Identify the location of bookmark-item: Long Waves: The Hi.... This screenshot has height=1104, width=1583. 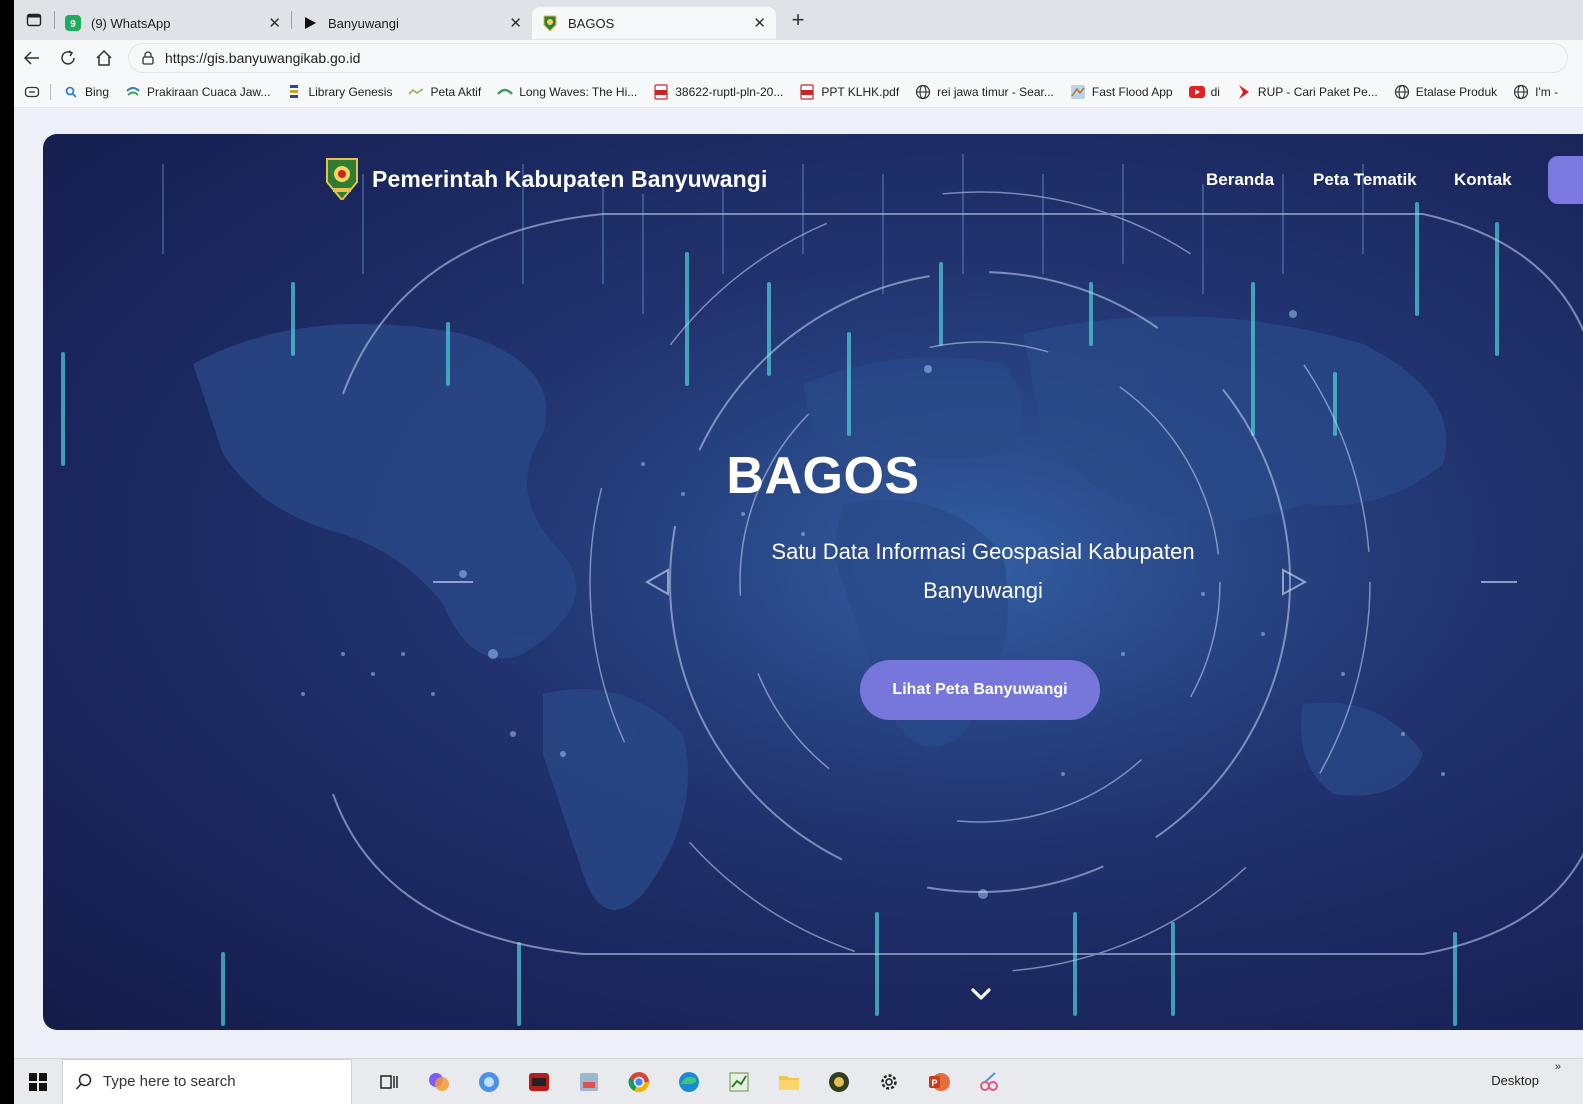
(567, 92).